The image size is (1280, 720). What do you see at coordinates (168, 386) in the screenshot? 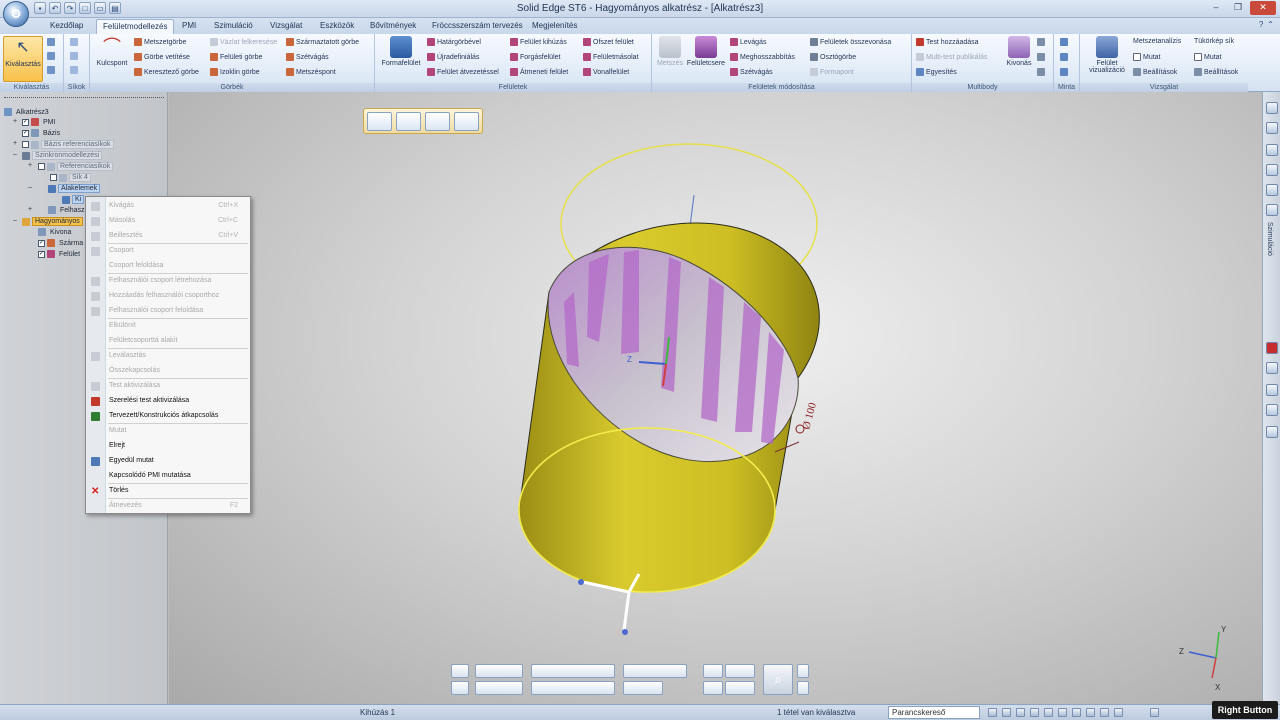
I see `menu-item: Test aktivizálása` at bounding box center [168, 386].